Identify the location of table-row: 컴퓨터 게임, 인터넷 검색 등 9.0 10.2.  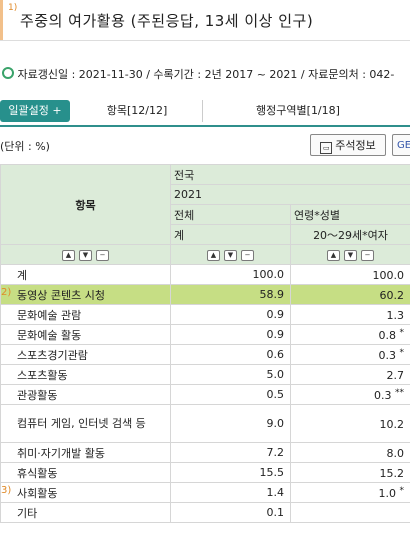
(205, 423).